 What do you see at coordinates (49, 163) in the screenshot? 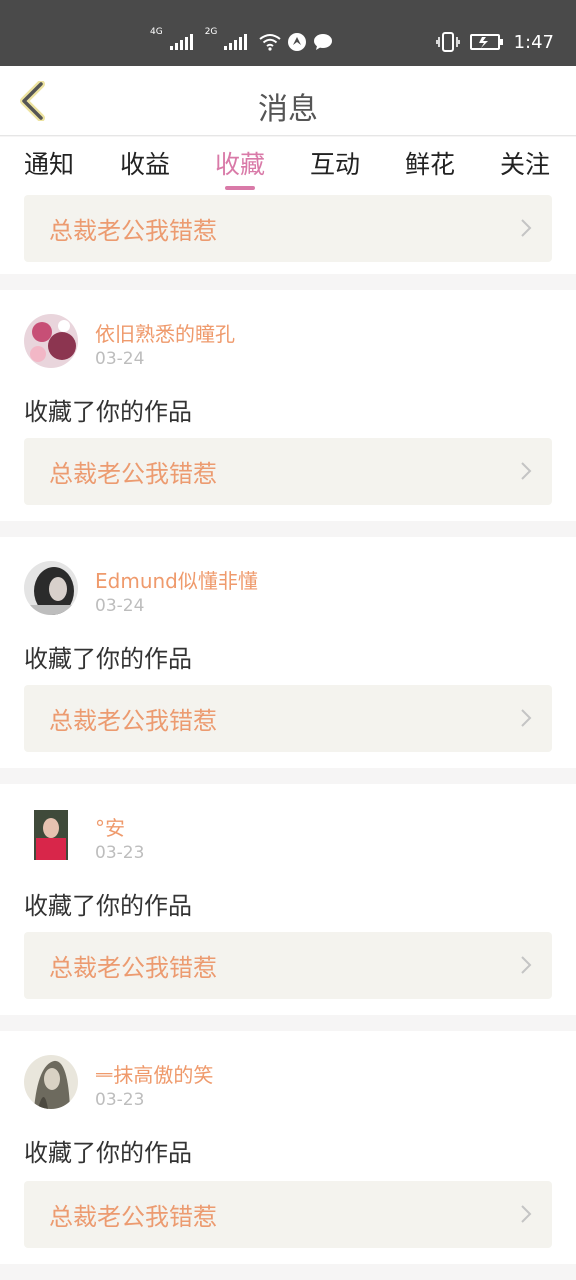
I see `tab-notifications: 通知` at bounding box center [49, 163].